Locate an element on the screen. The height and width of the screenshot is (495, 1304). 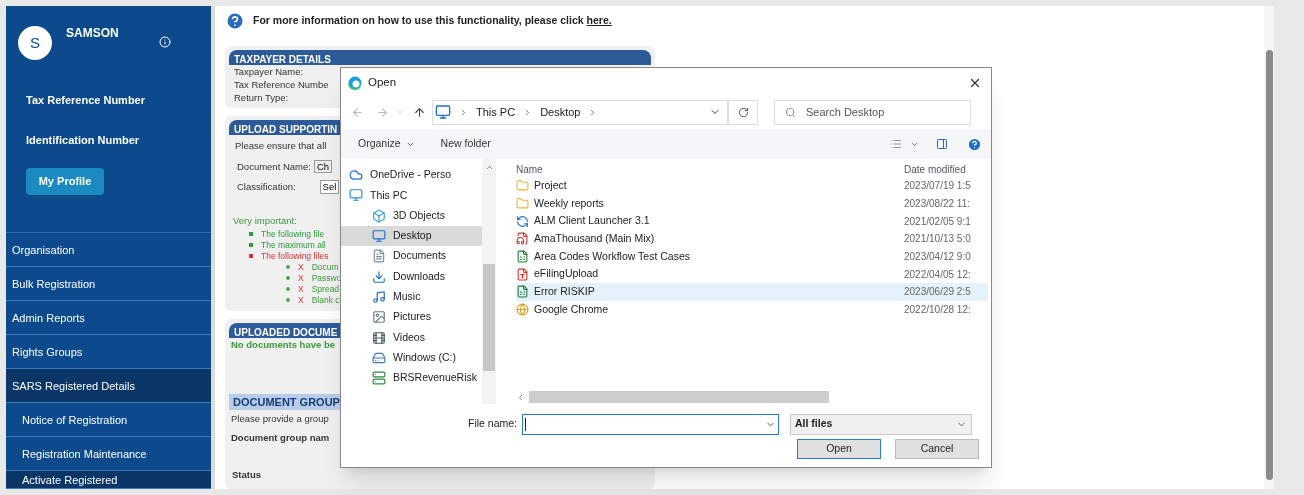
user-name: SAMSON is located at coordinates (92, 33).